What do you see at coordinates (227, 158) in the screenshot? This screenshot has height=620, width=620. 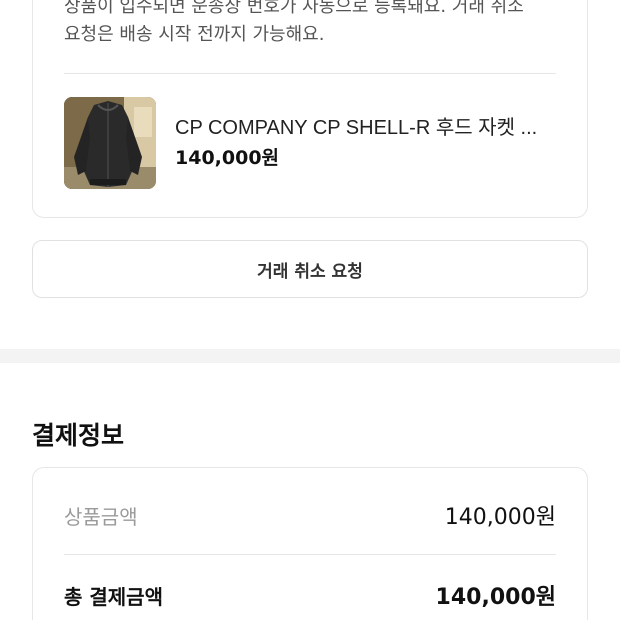 I see `product-price: 140,000원` at bounding box center [227, 158].